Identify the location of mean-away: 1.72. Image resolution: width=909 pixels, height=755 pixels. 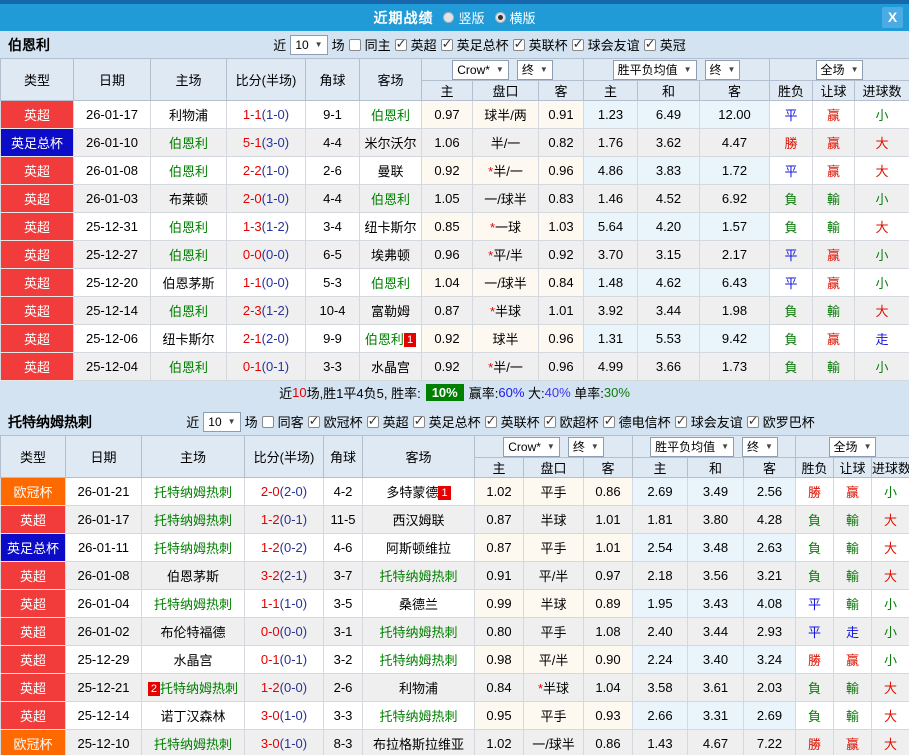
(734, 170).